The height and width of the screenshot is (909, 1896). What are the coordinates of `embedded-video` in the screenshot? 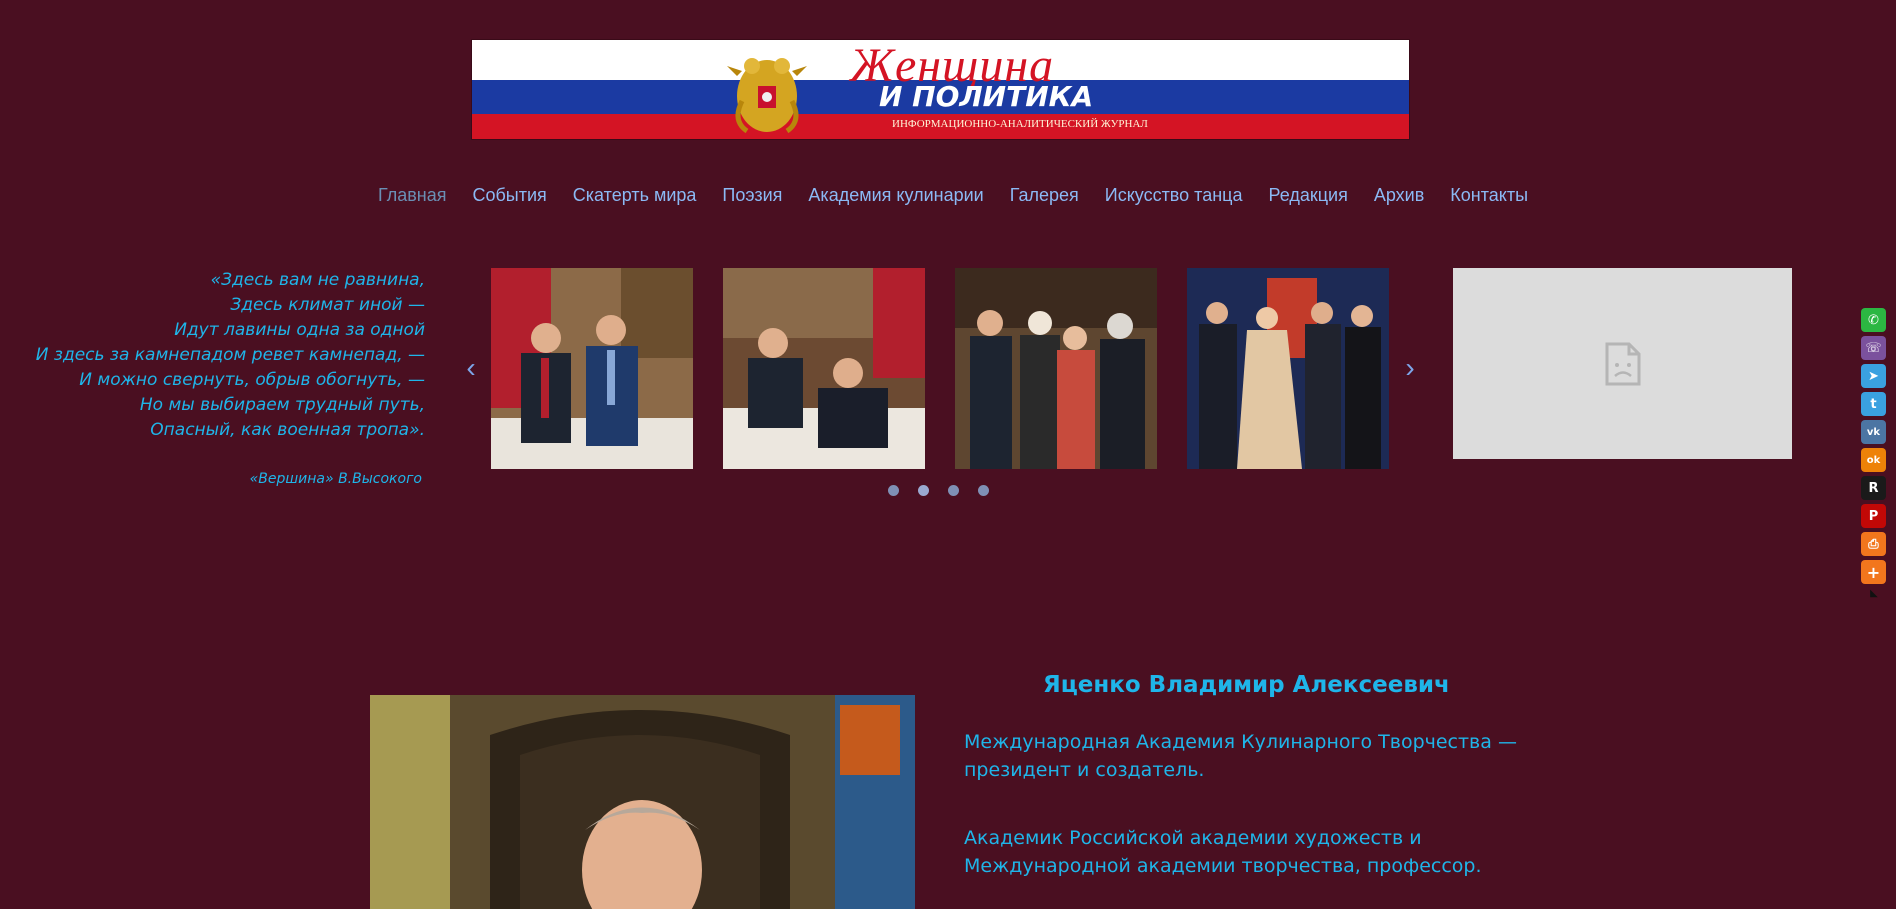 It's located at (1622, 363).